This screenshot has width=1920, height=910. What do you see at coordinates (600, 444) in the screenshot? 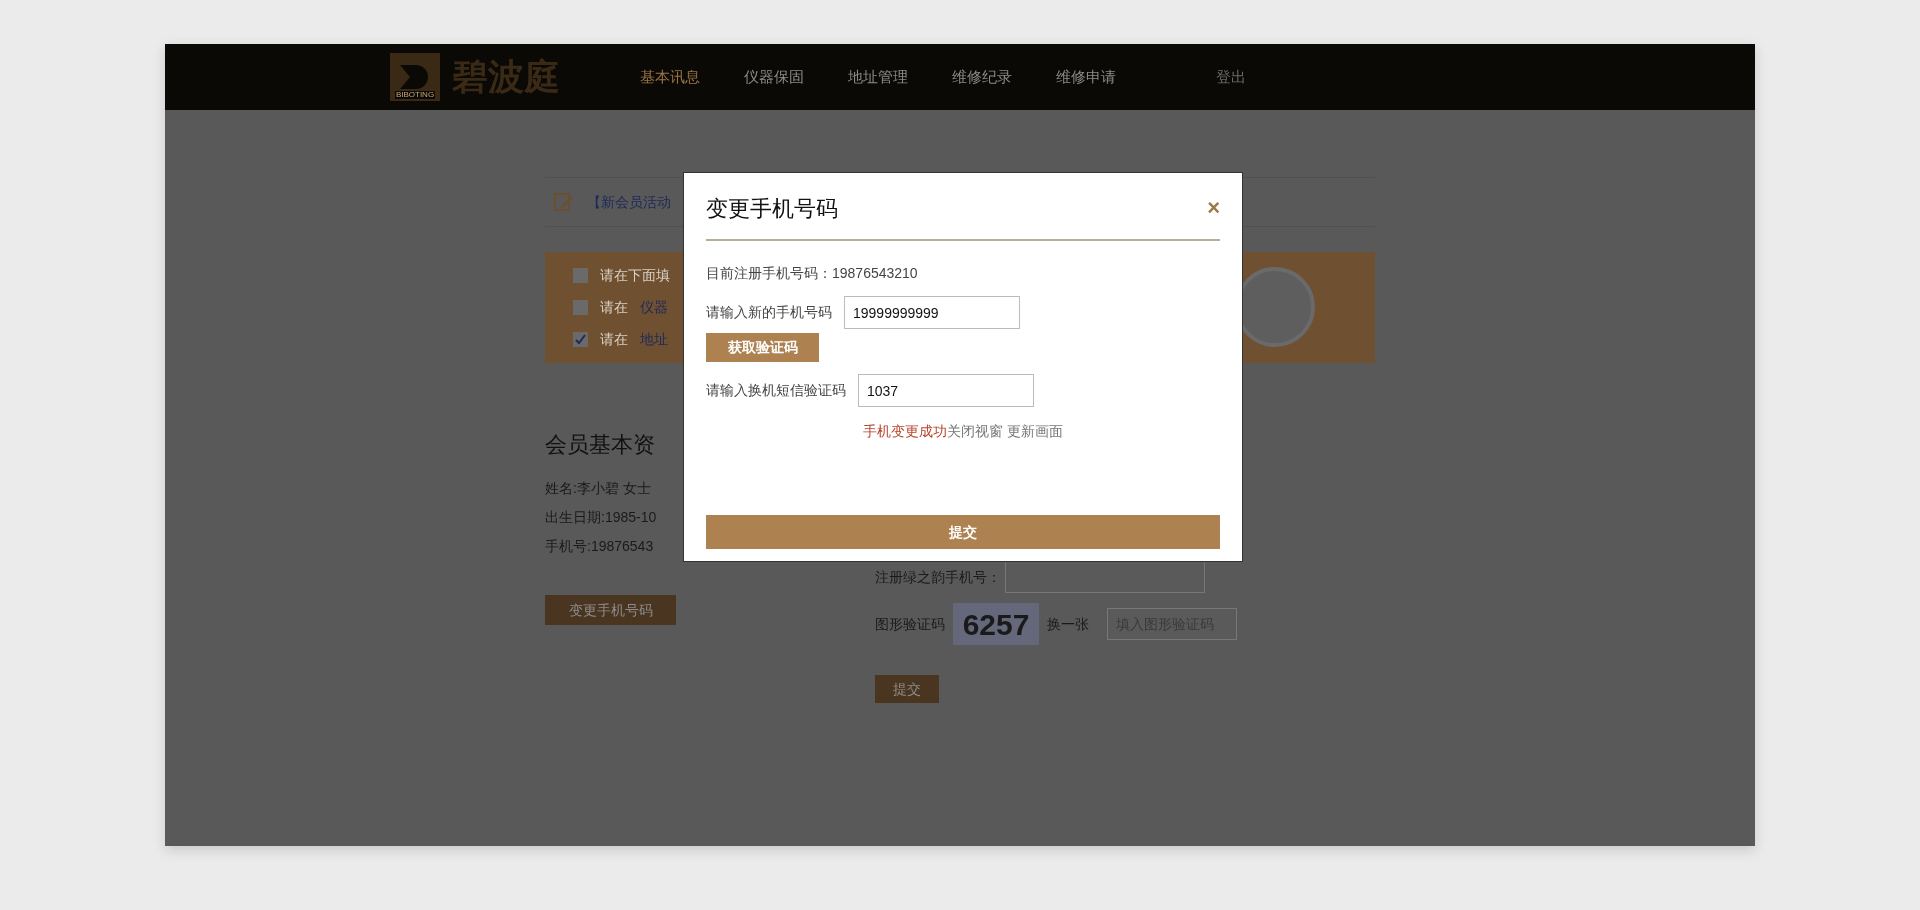
I see `section-title: 会员基本资` at bounding box center [600, 444].